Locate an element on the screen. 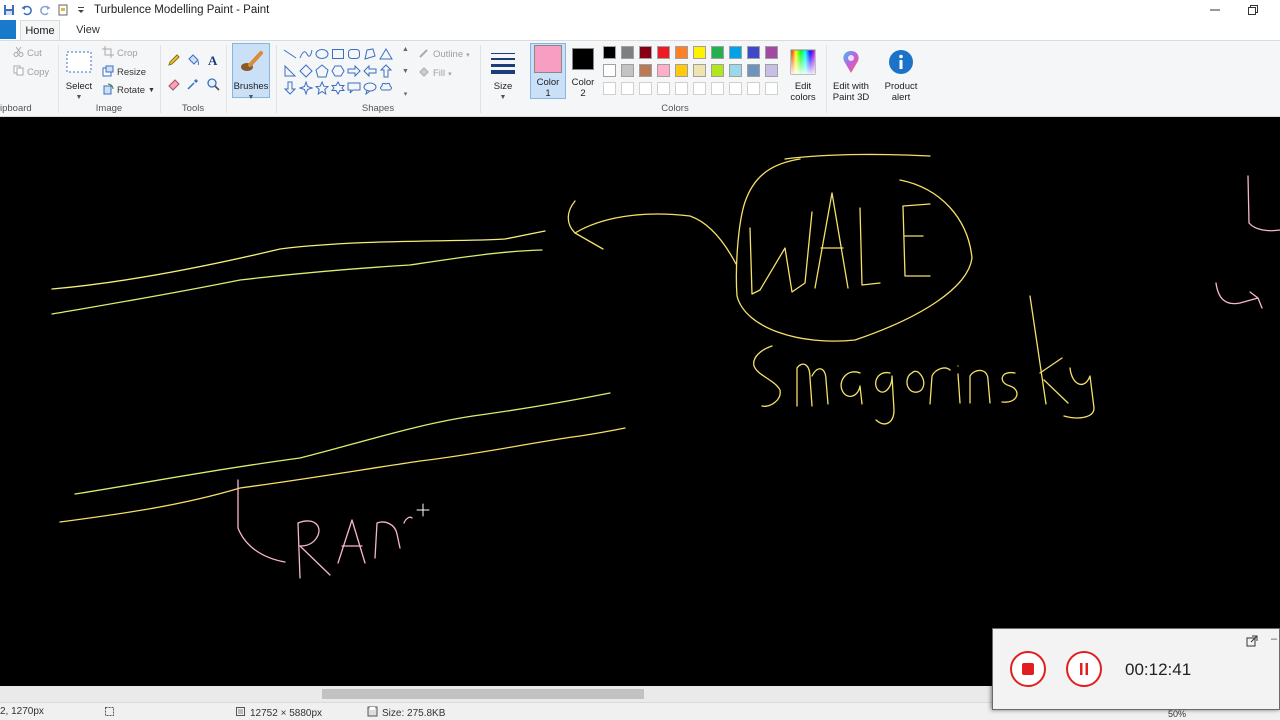  canvas-size-value: 12752 × 5880px is located at coordinates (286, 713).